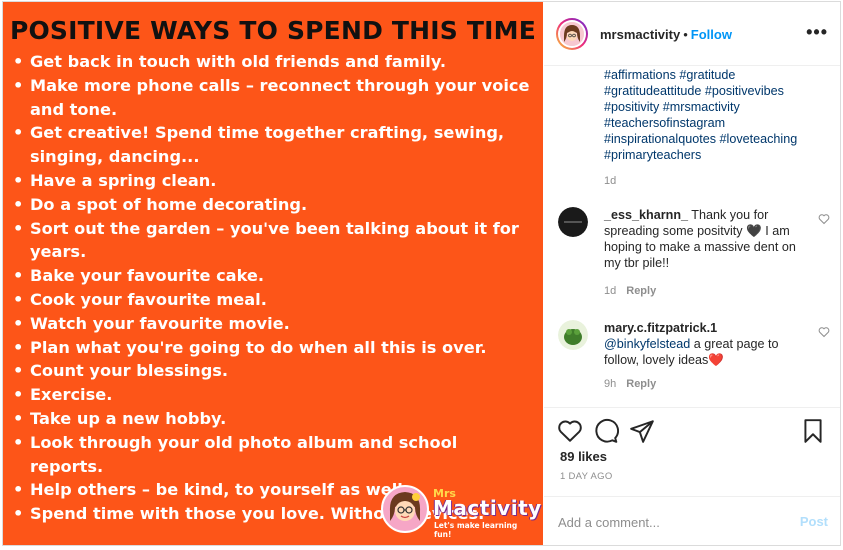  I want to click on comment-time: 1d, so click(610, 291).